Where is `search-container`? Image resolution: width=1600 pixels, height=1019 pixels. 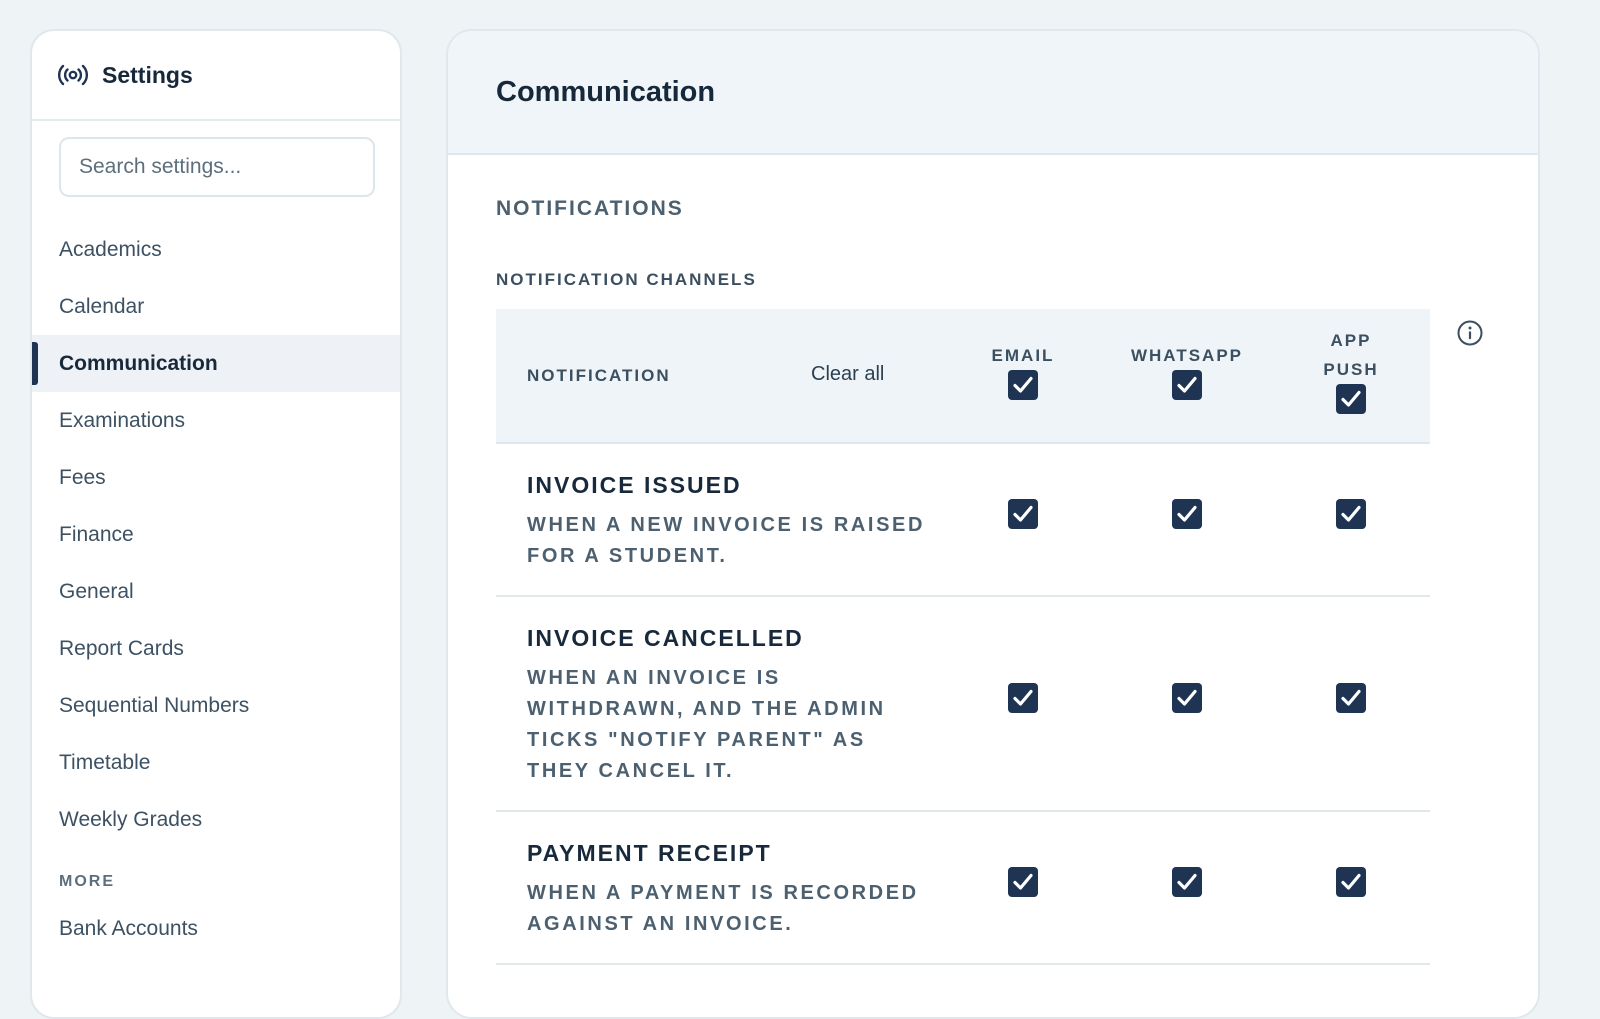 search-container is located at coordinates (216, 159).